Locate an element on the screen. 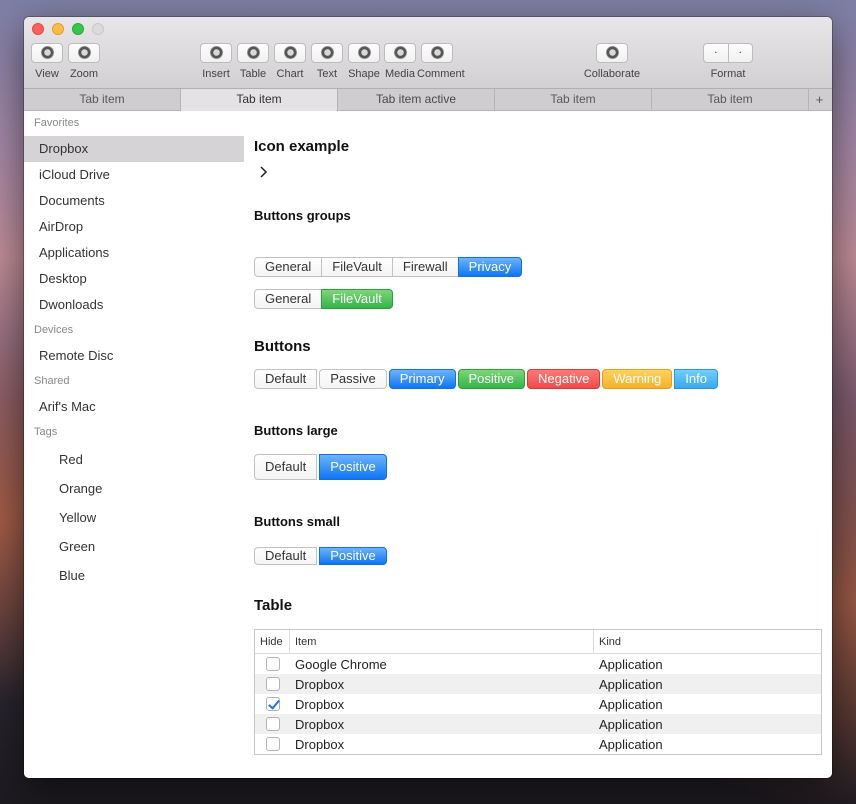 The width and height of the screenshot is (856, 804). text-label: Text is located at coordinates (327, 74).